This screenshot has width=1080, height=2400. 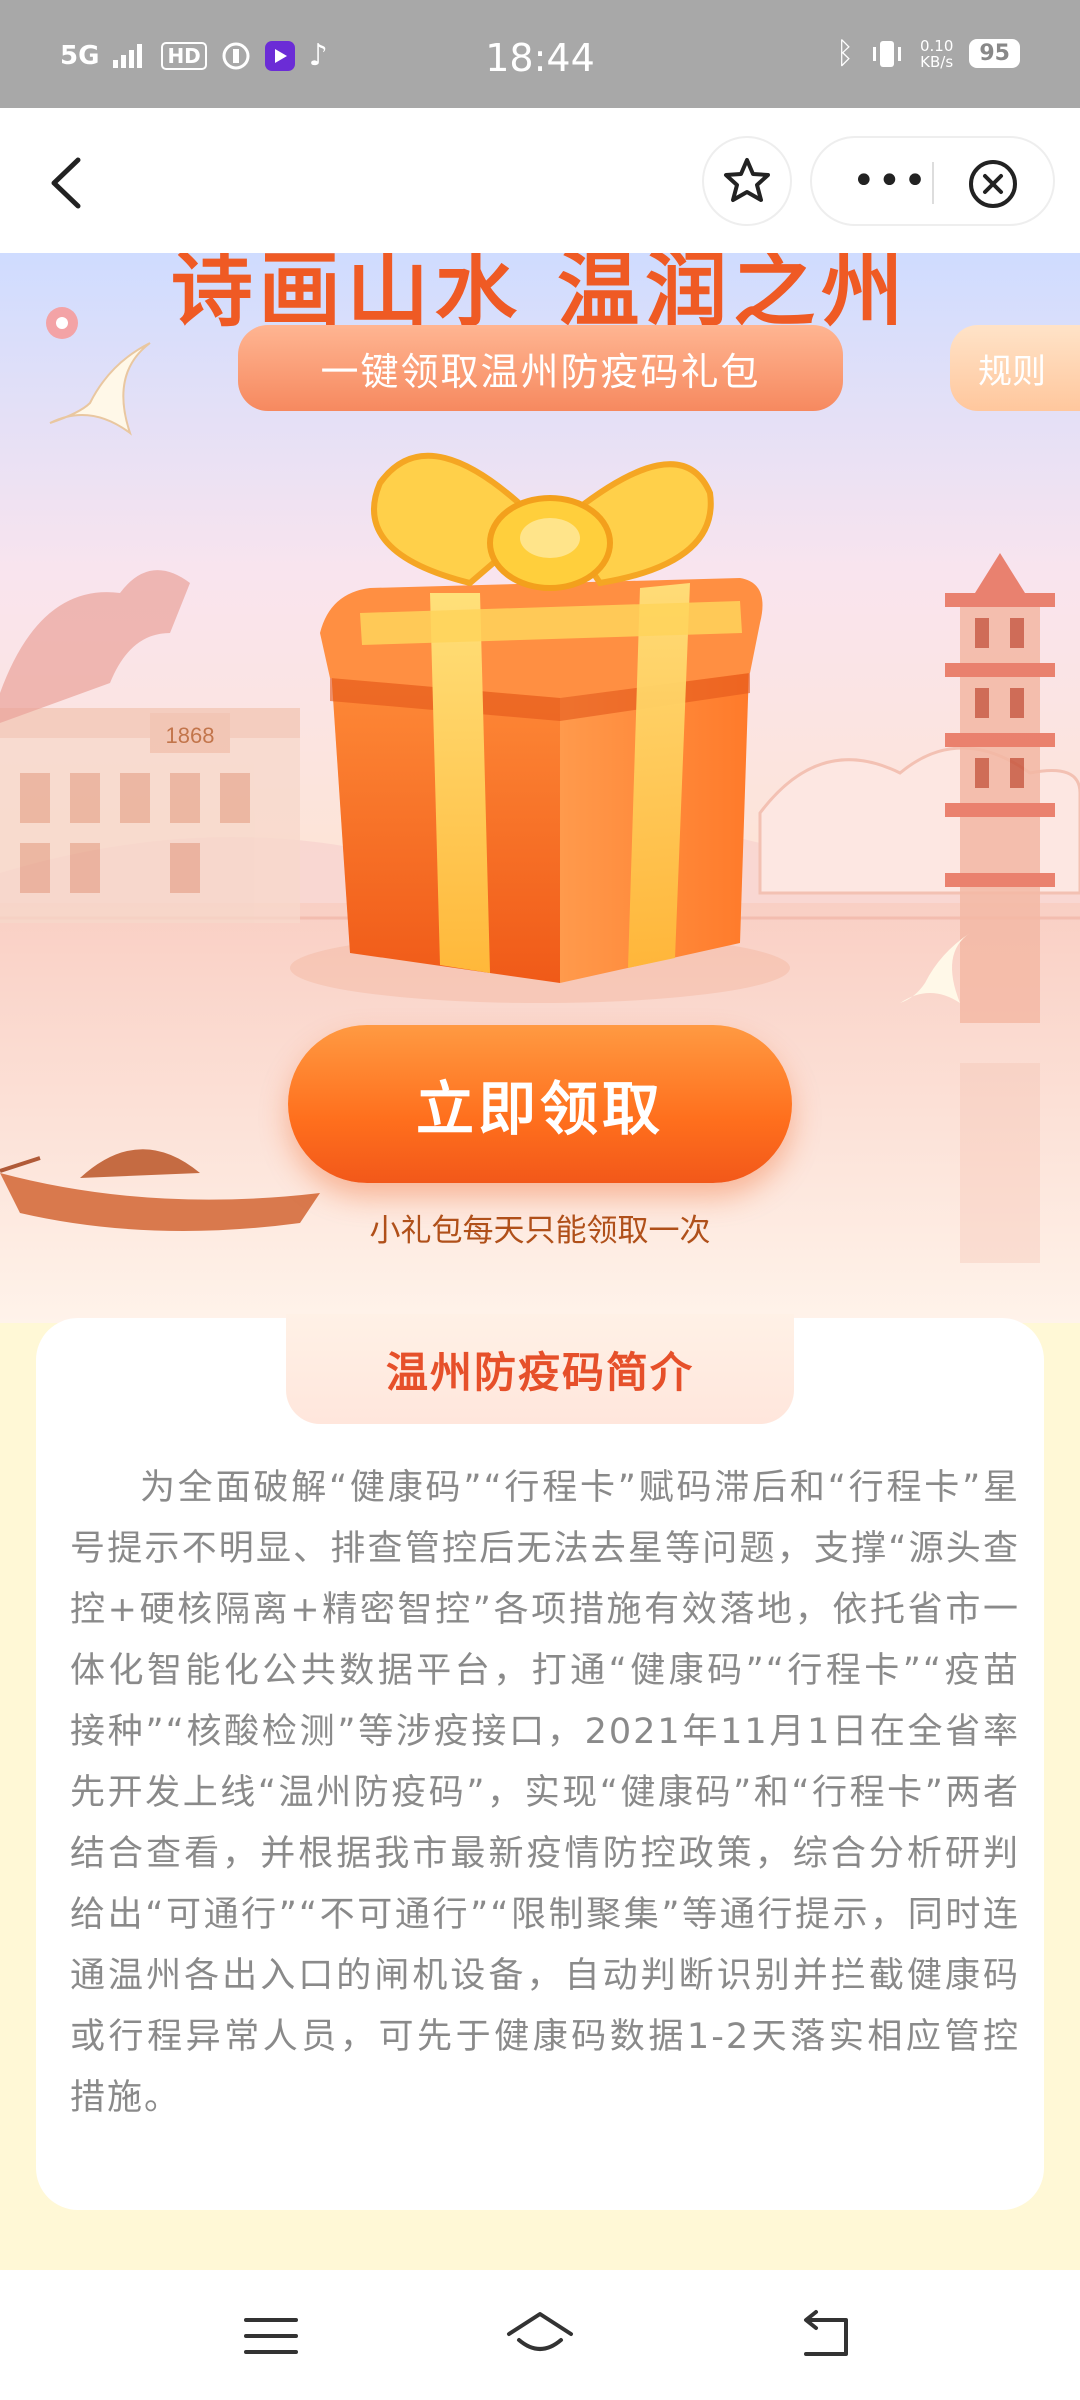 What do you see at coordinates (844, 53) in the screenshot?
I see `bluetooth-icon: ᛒ` at bounding box center [844, 53].